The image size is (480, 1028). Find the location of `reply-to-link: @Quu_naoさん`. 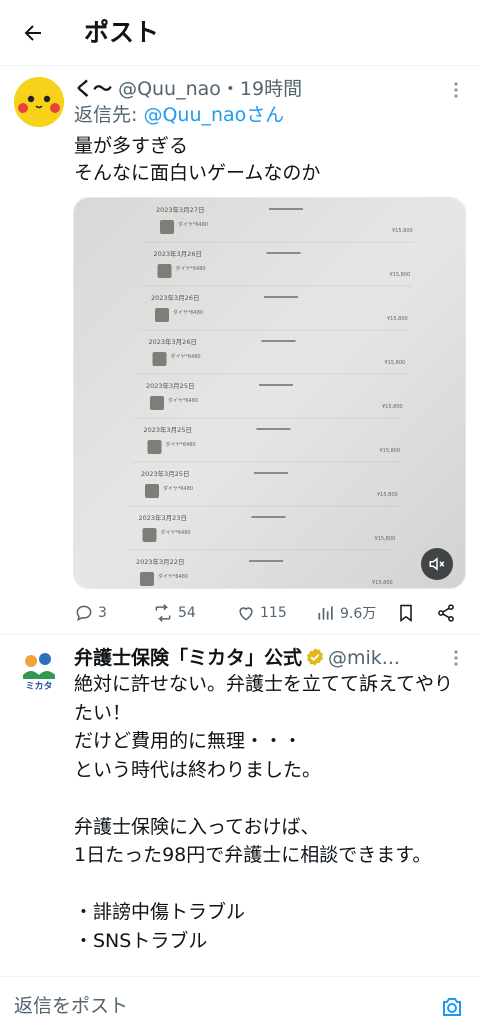

reply-to-link: @Quu_naoさん is located at coordinates (213, 115).